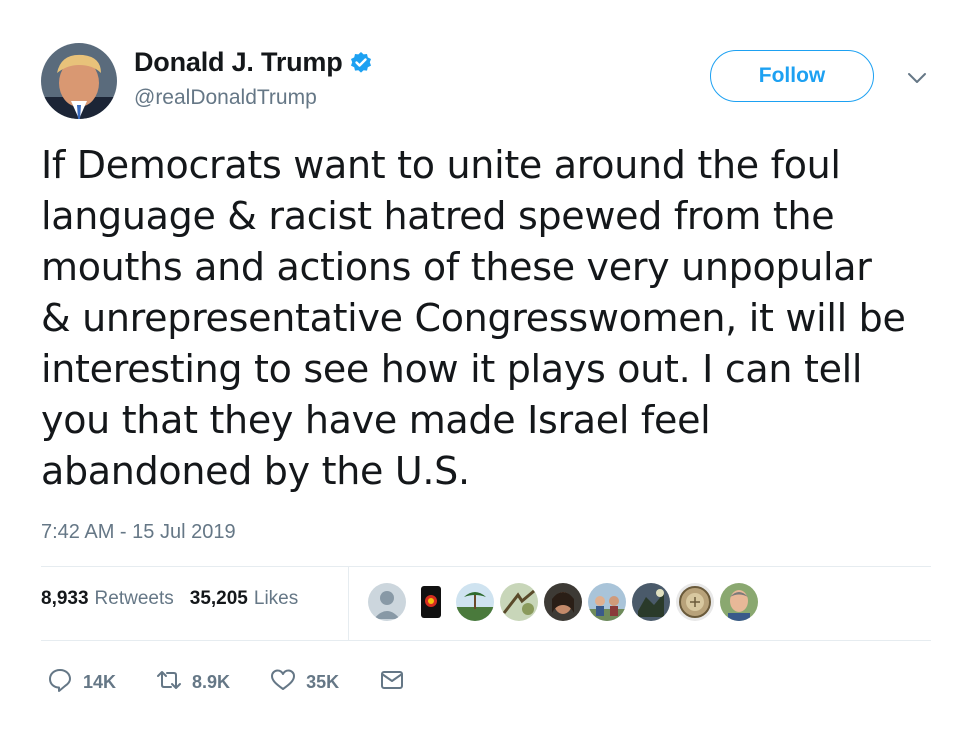 The width and height of the screenshot is (980, 733). I want to click on tweet-actions: 14K 8.9K 35K, so click(246, 682).